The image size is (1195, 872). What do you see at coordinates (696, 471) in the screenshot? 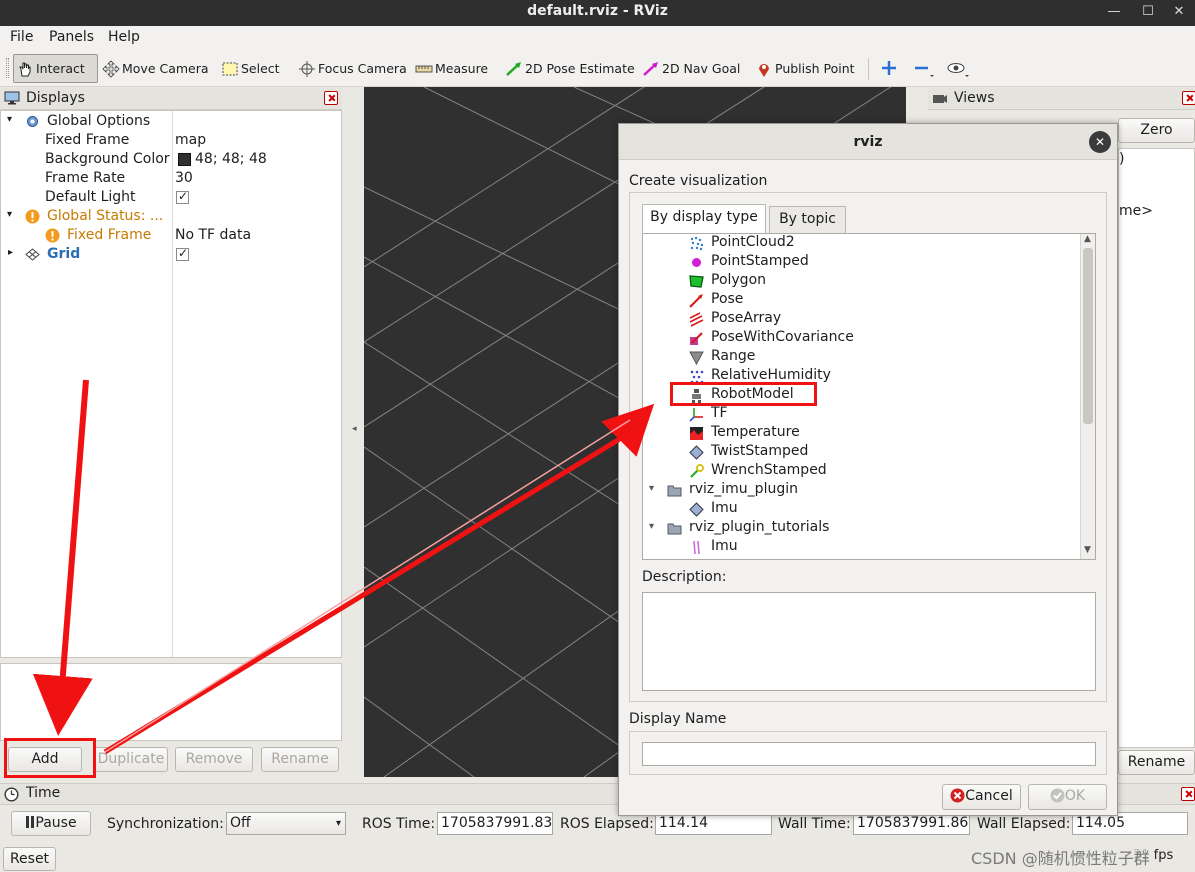
I see `wrench-icon` at bounding box center [696, 471].